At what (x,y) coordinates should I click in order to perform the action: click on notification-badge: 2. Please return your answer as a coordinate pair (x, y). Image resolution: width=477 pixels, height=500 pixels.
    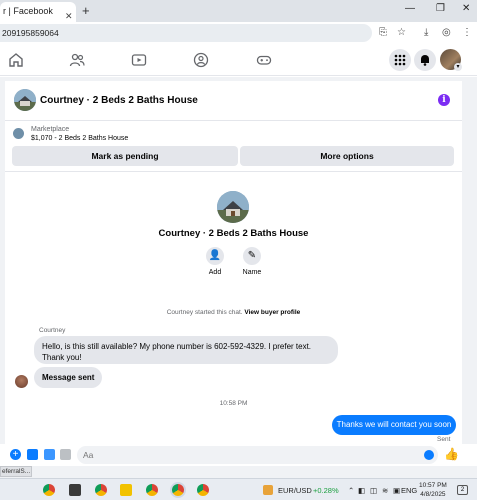
    Looking at the image, I should click on (462, 490).